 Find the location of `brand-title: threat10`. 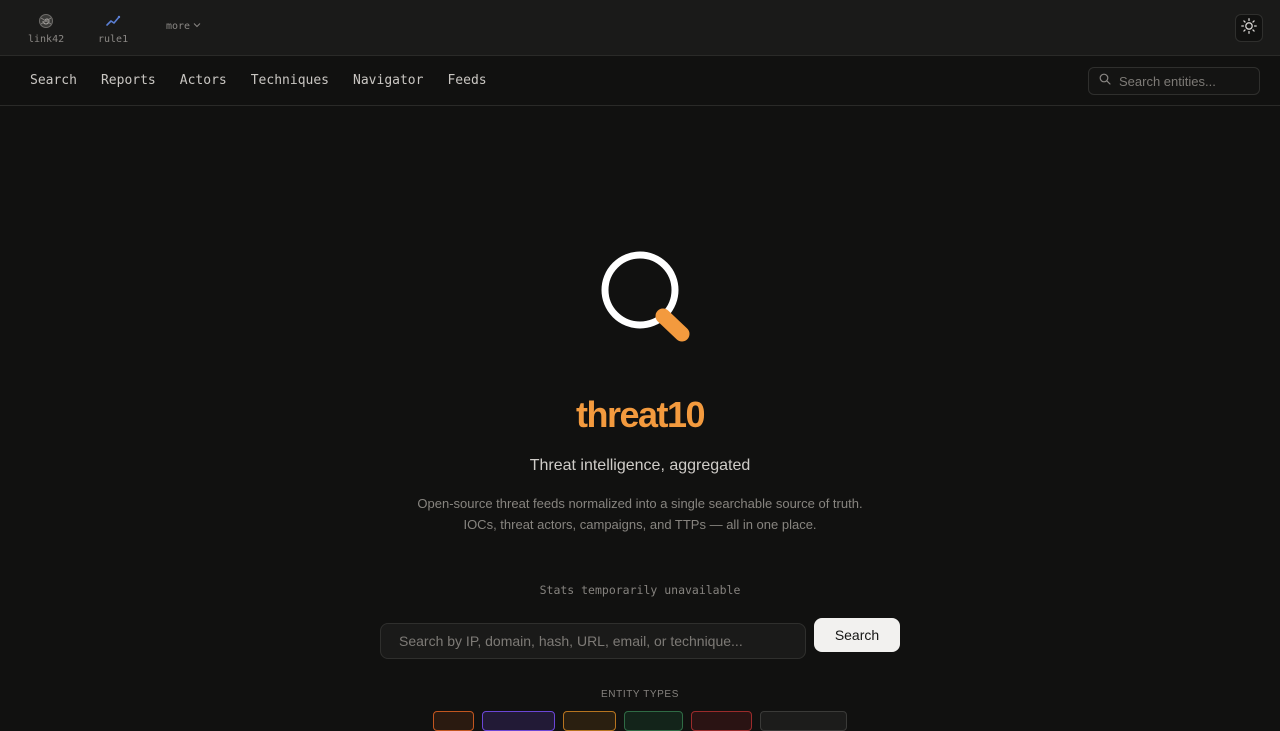

brand-title: threat10 is located at coordinates (640, 414).